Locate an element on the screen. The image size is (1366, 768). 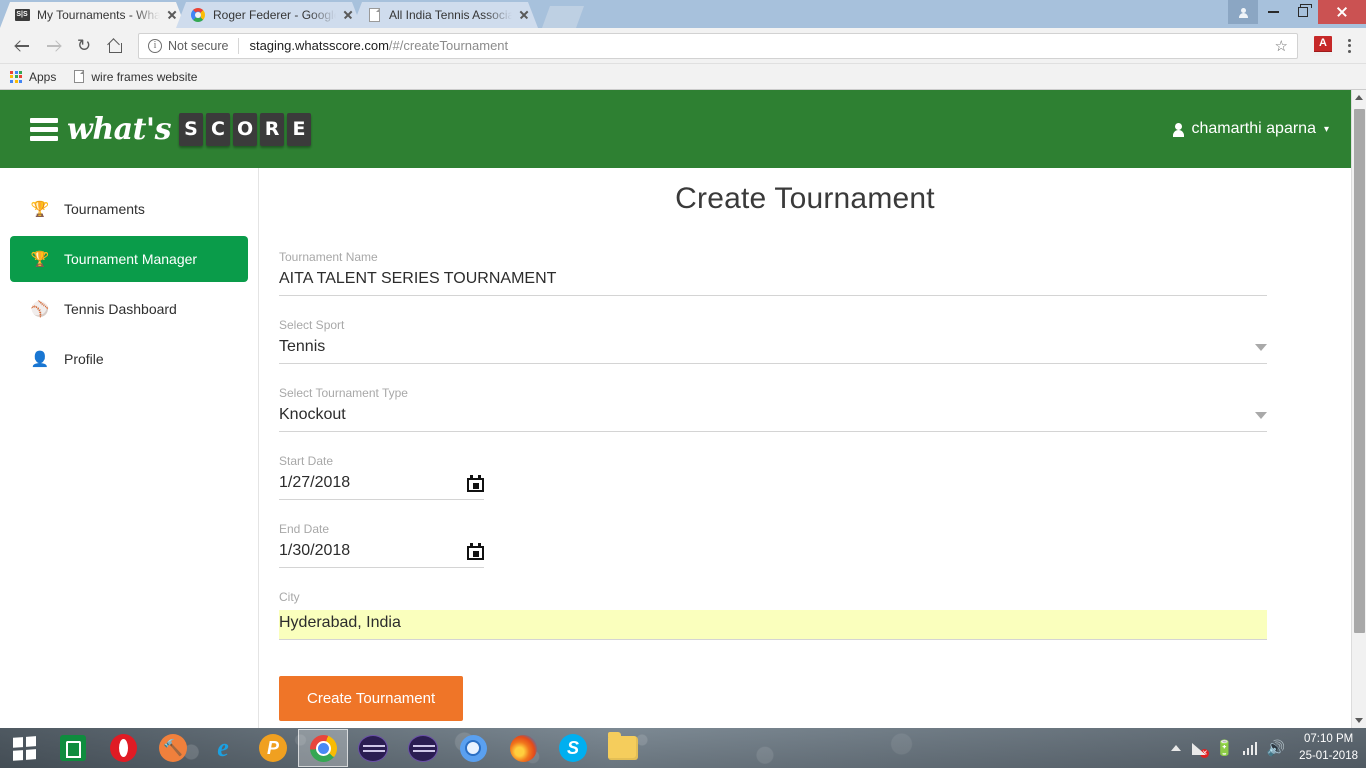
field-label: Select Sport is located at coordinates (312, 325).